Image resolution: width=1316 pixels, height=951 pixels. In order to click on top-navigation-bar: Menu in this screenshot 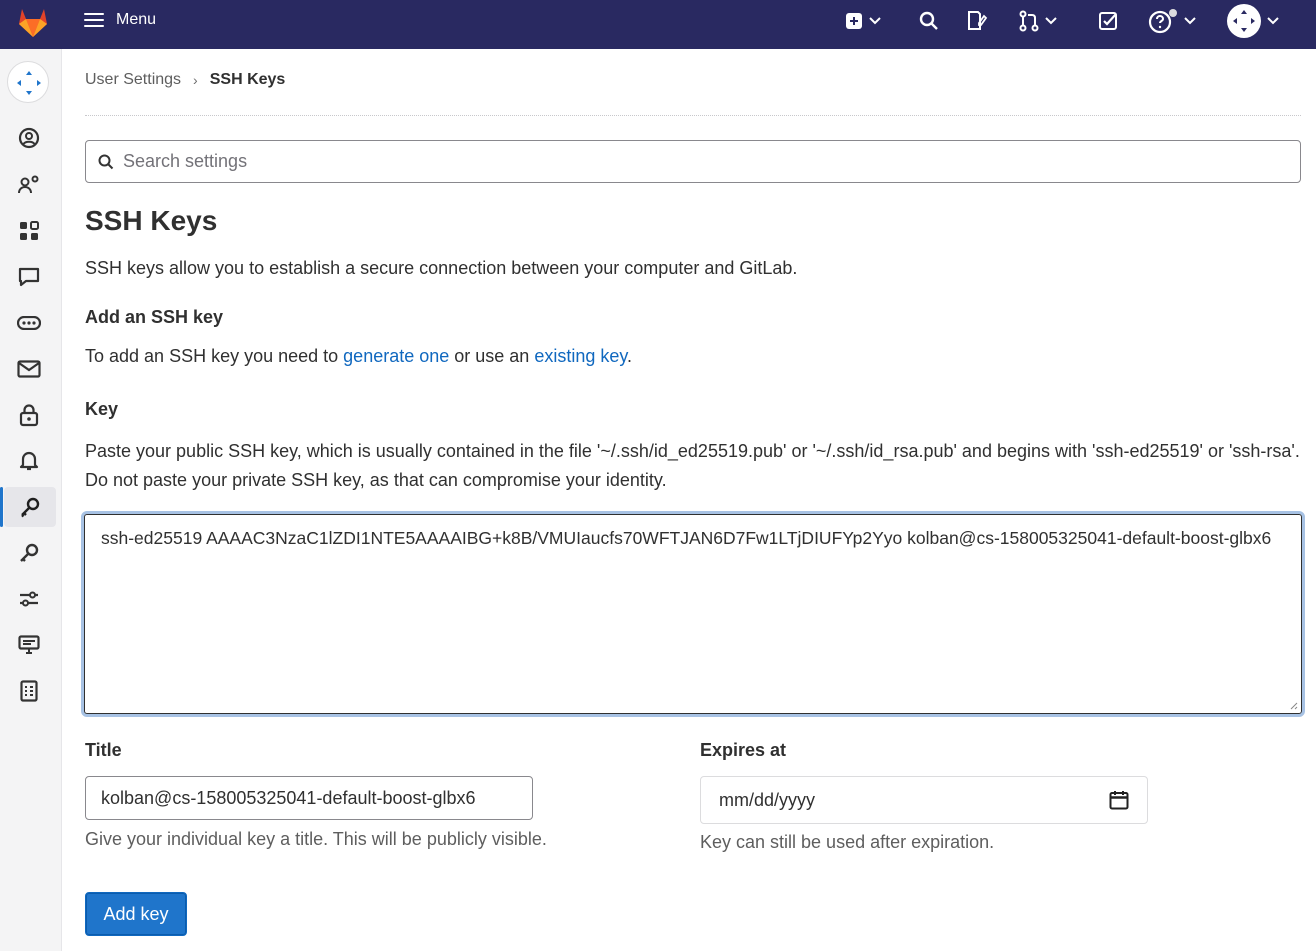, I will do `click(658, 24)`.